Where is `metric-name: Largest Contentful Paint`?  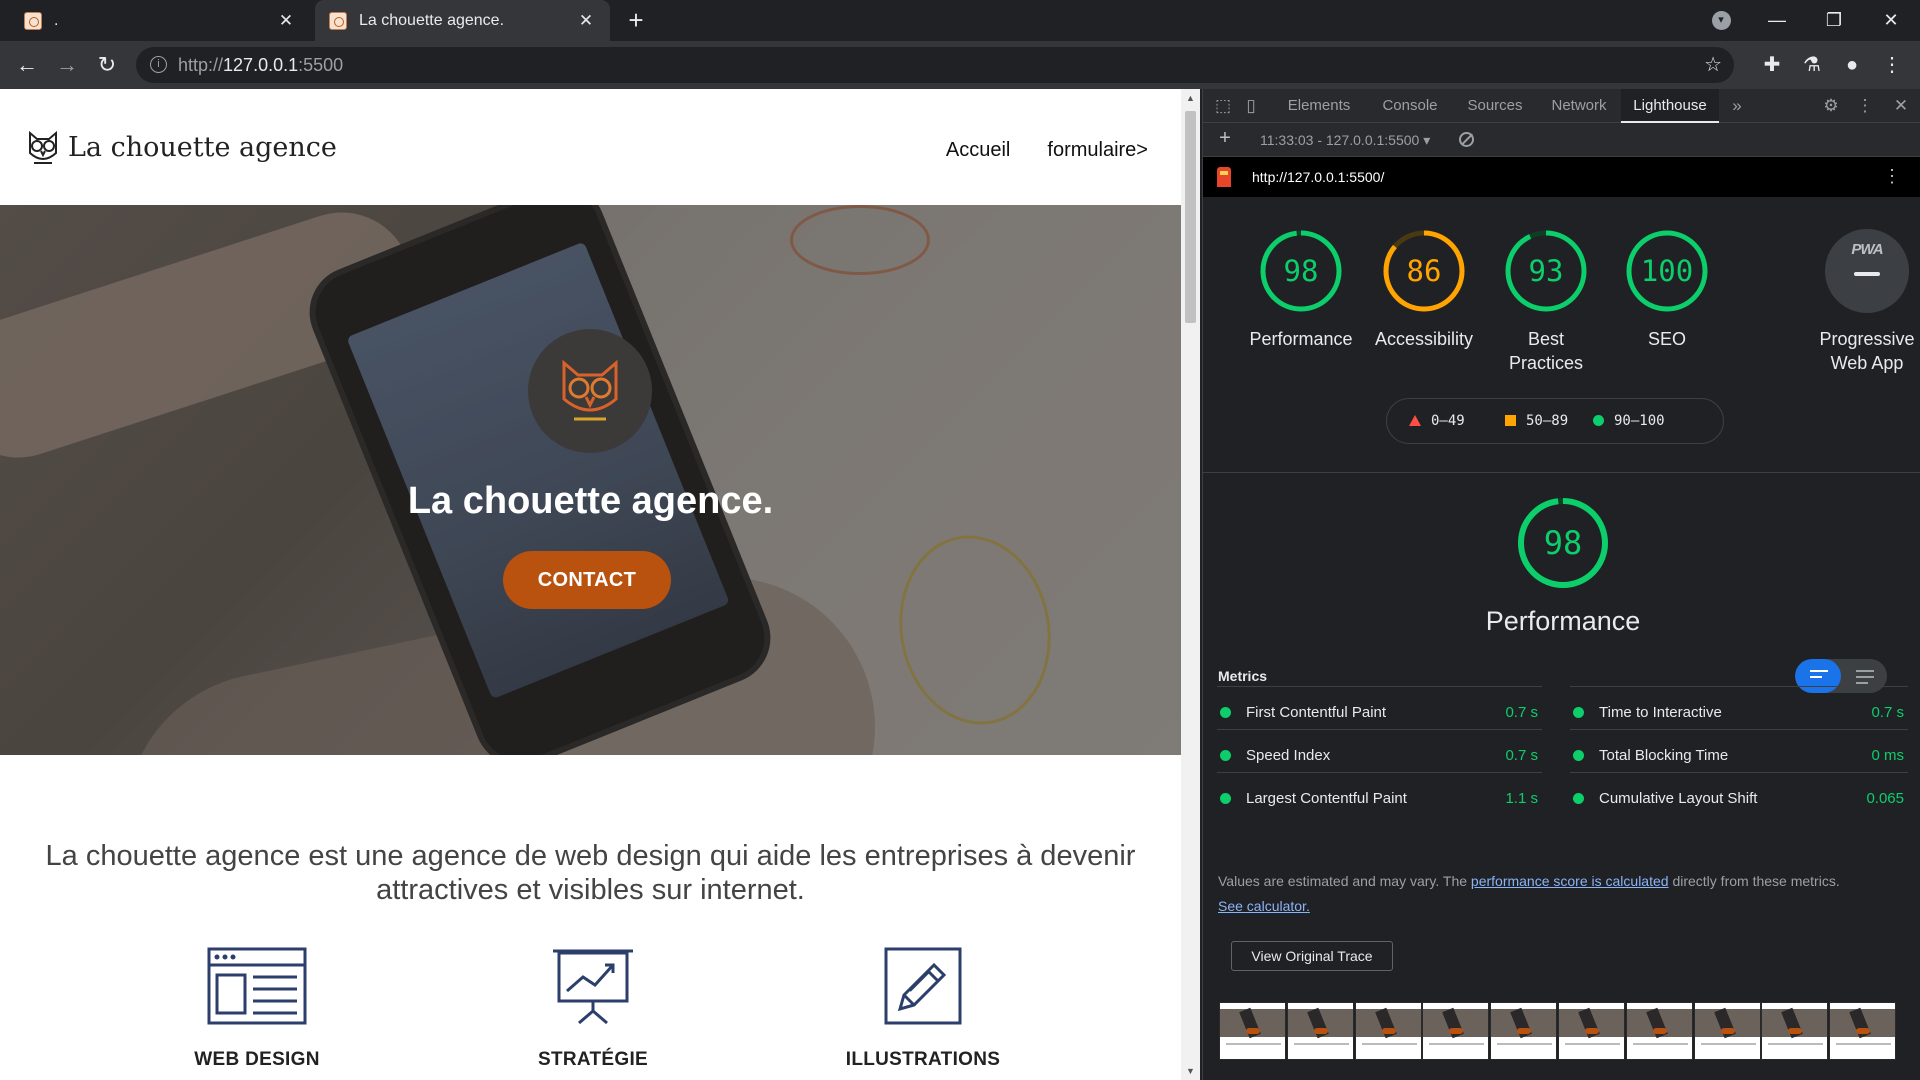
metric-name: Largest Contentful Paint is located at coordinates (1326, 798).